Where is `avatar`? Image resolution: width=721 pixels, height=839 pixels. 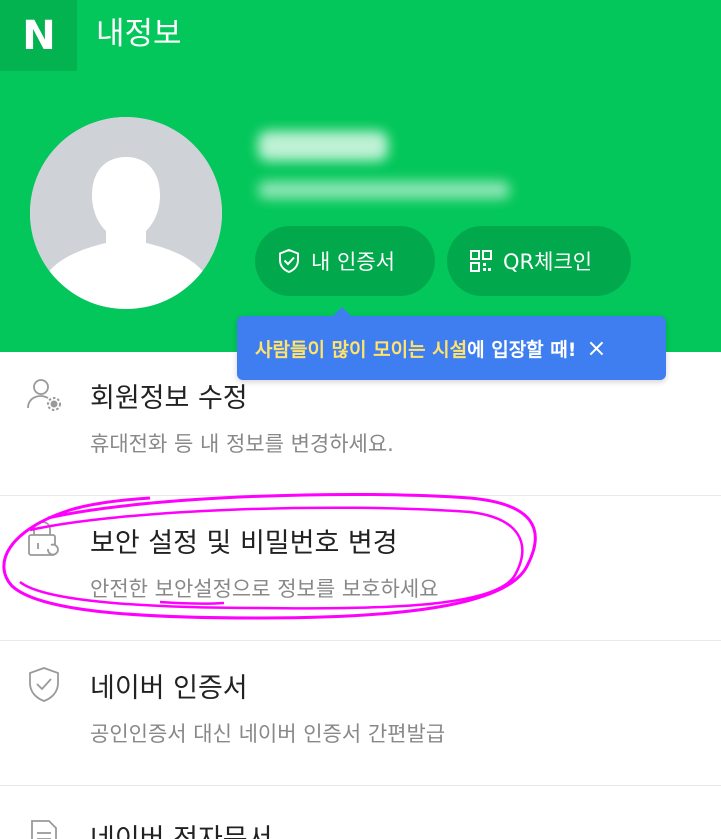 avatar is located at coordinates (126, 213).